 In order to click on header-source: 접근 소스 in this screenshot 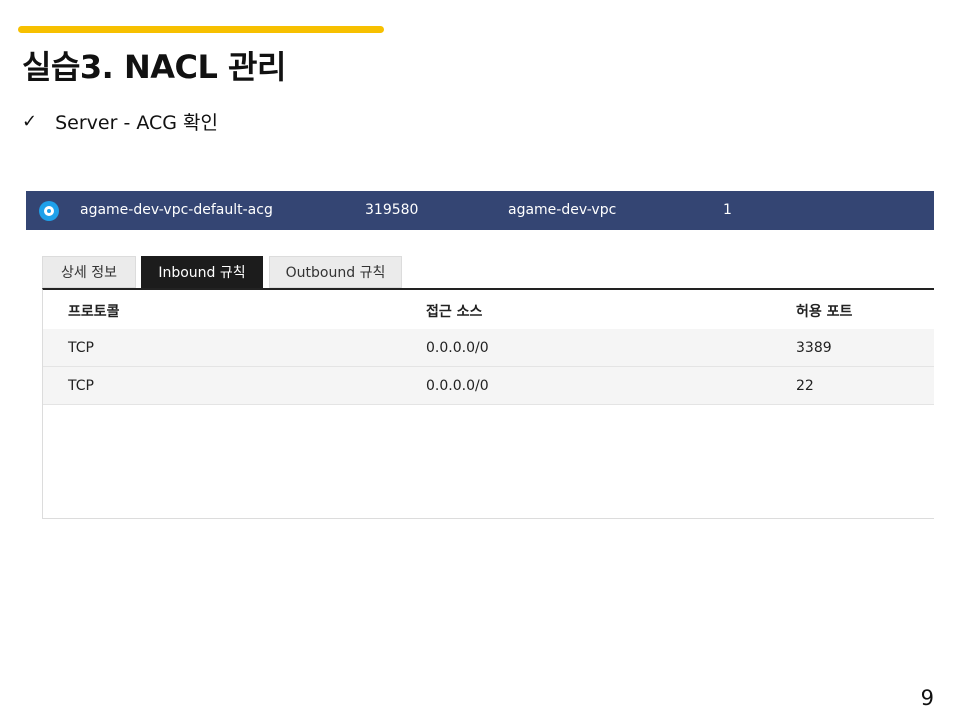, I will do `click(454, 312)`.